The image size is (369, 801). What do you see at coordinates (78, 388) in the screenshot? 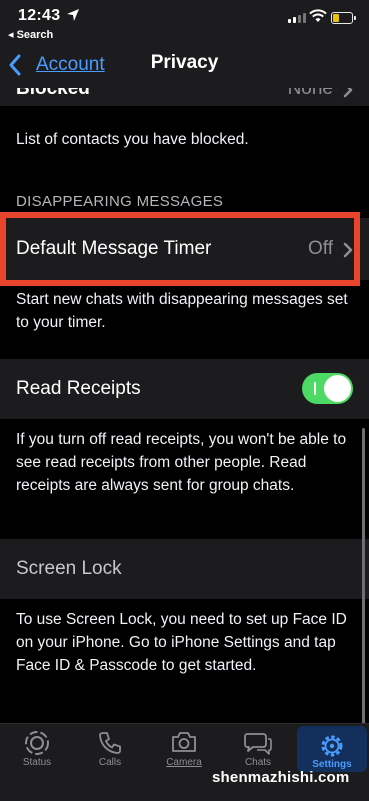
I see `read-receipts-label: Read Receipts` at bounding box center [78, 388].